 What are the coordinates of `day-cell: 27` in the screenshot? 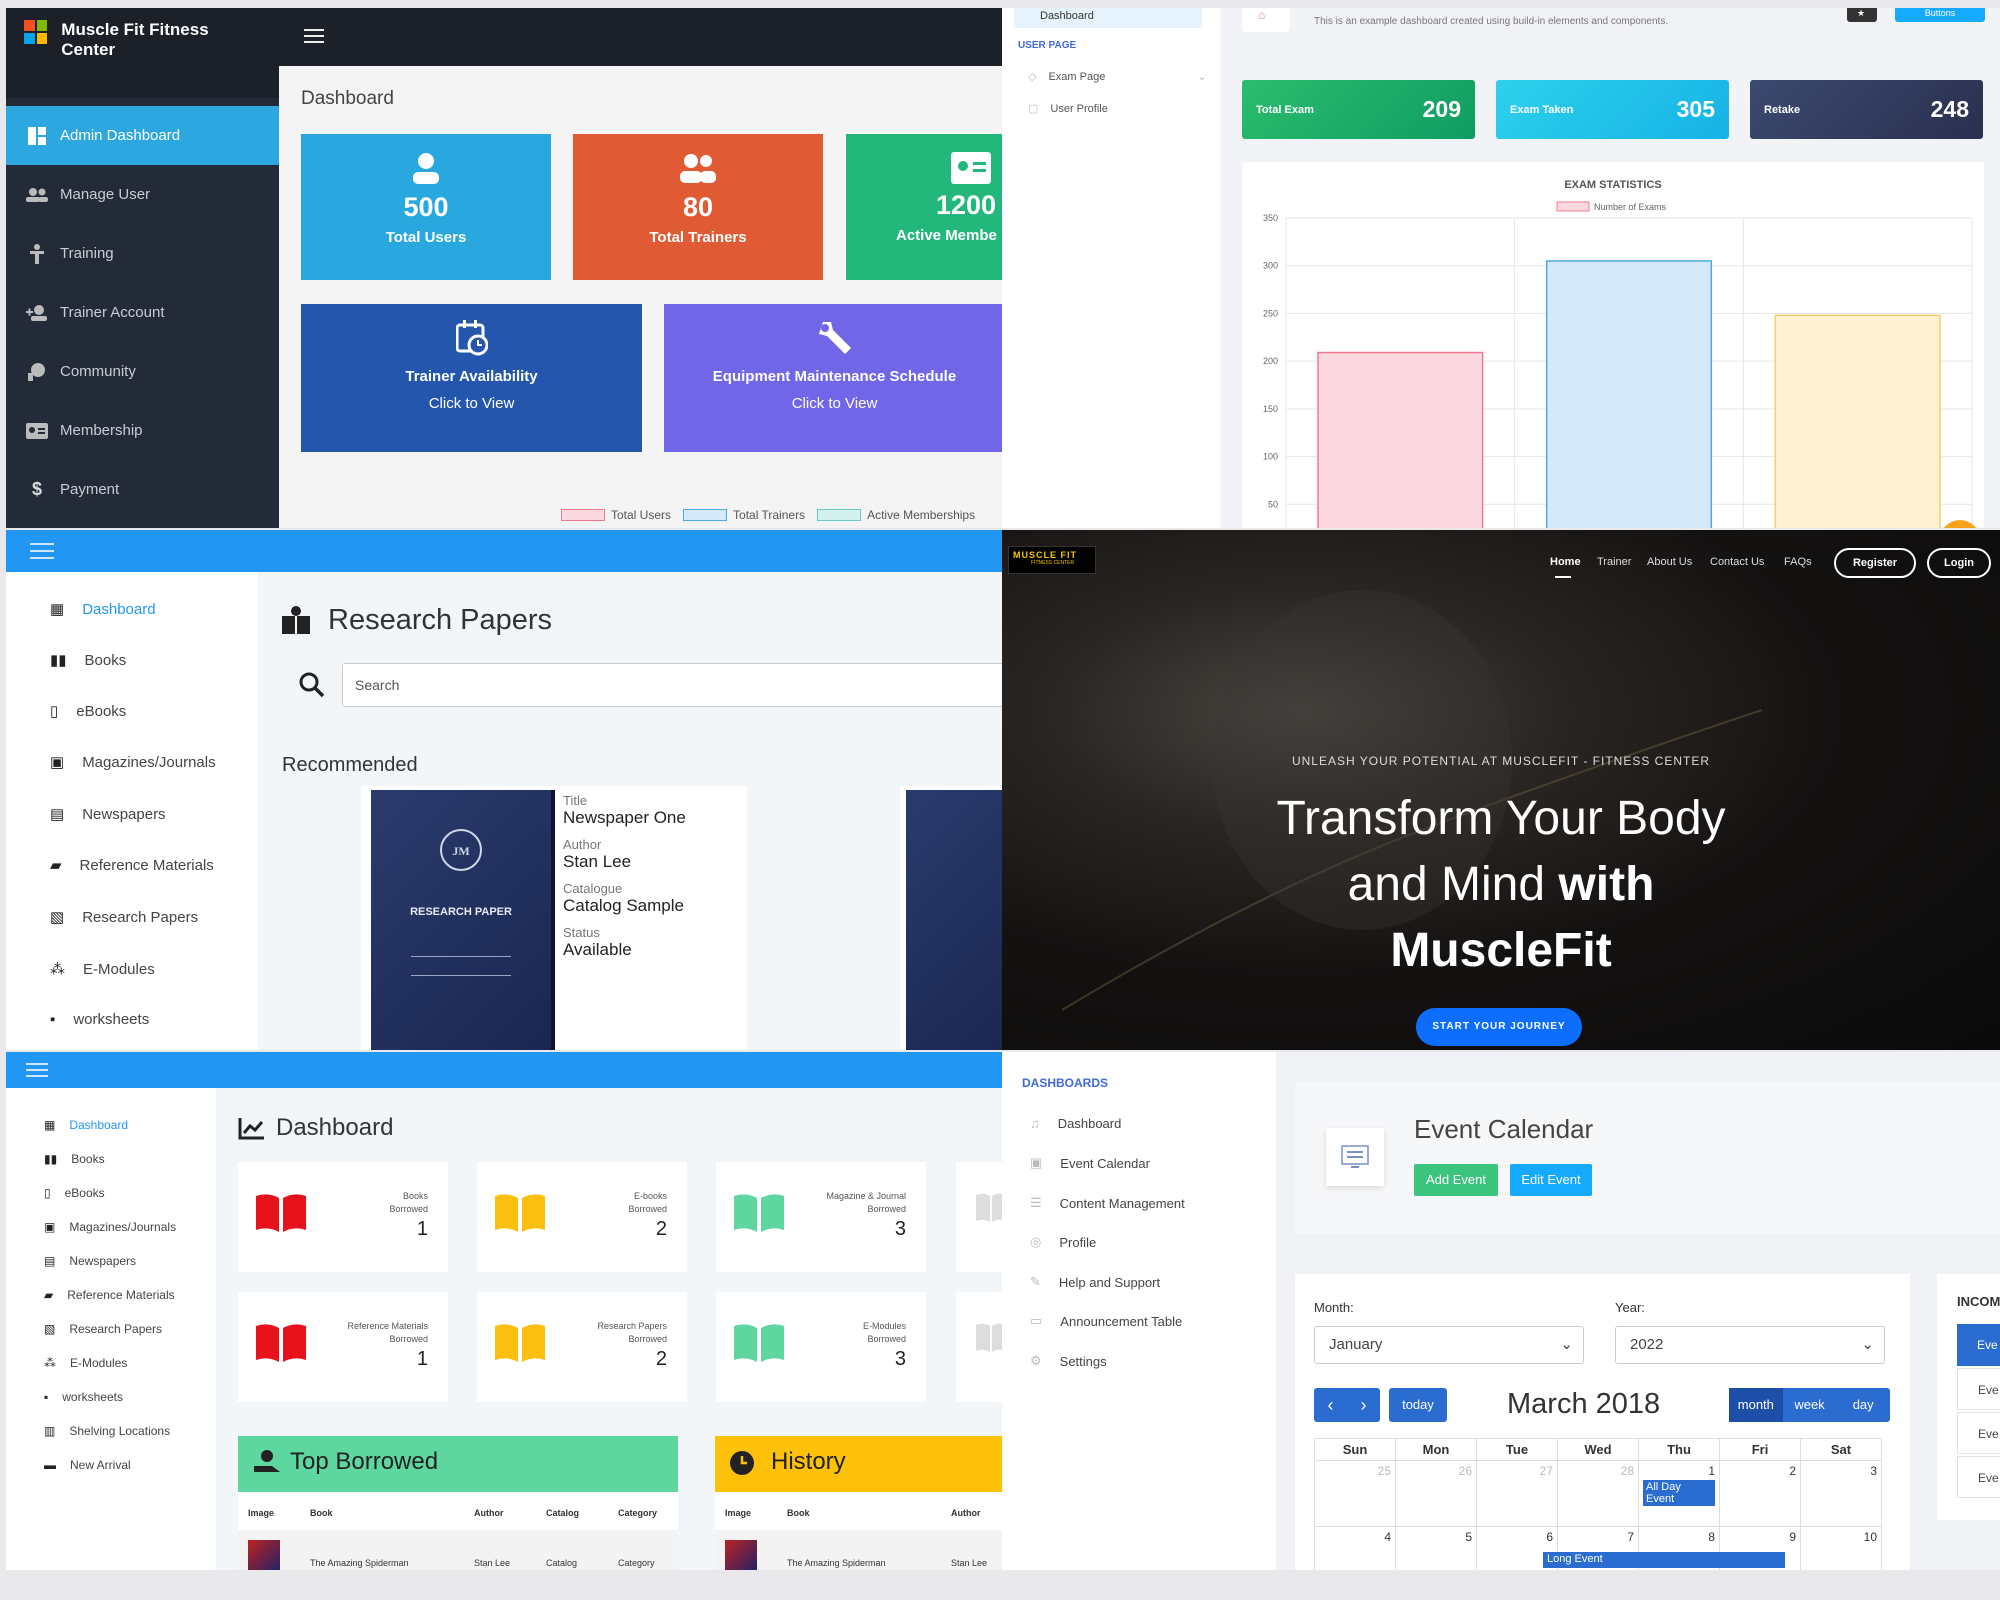 It's located at (1517, 1493).